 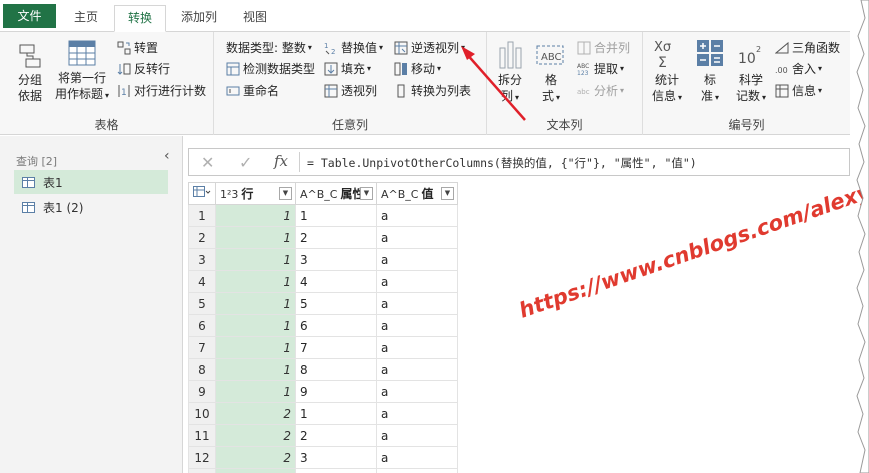 I want to click on information-button: 信息 ▾, so click(x=798, y=90).